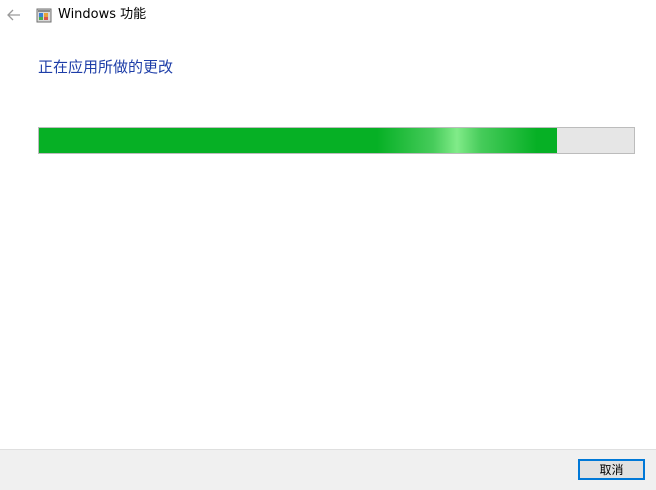  I want to click on back-arrow-icon, so click(13, 15).